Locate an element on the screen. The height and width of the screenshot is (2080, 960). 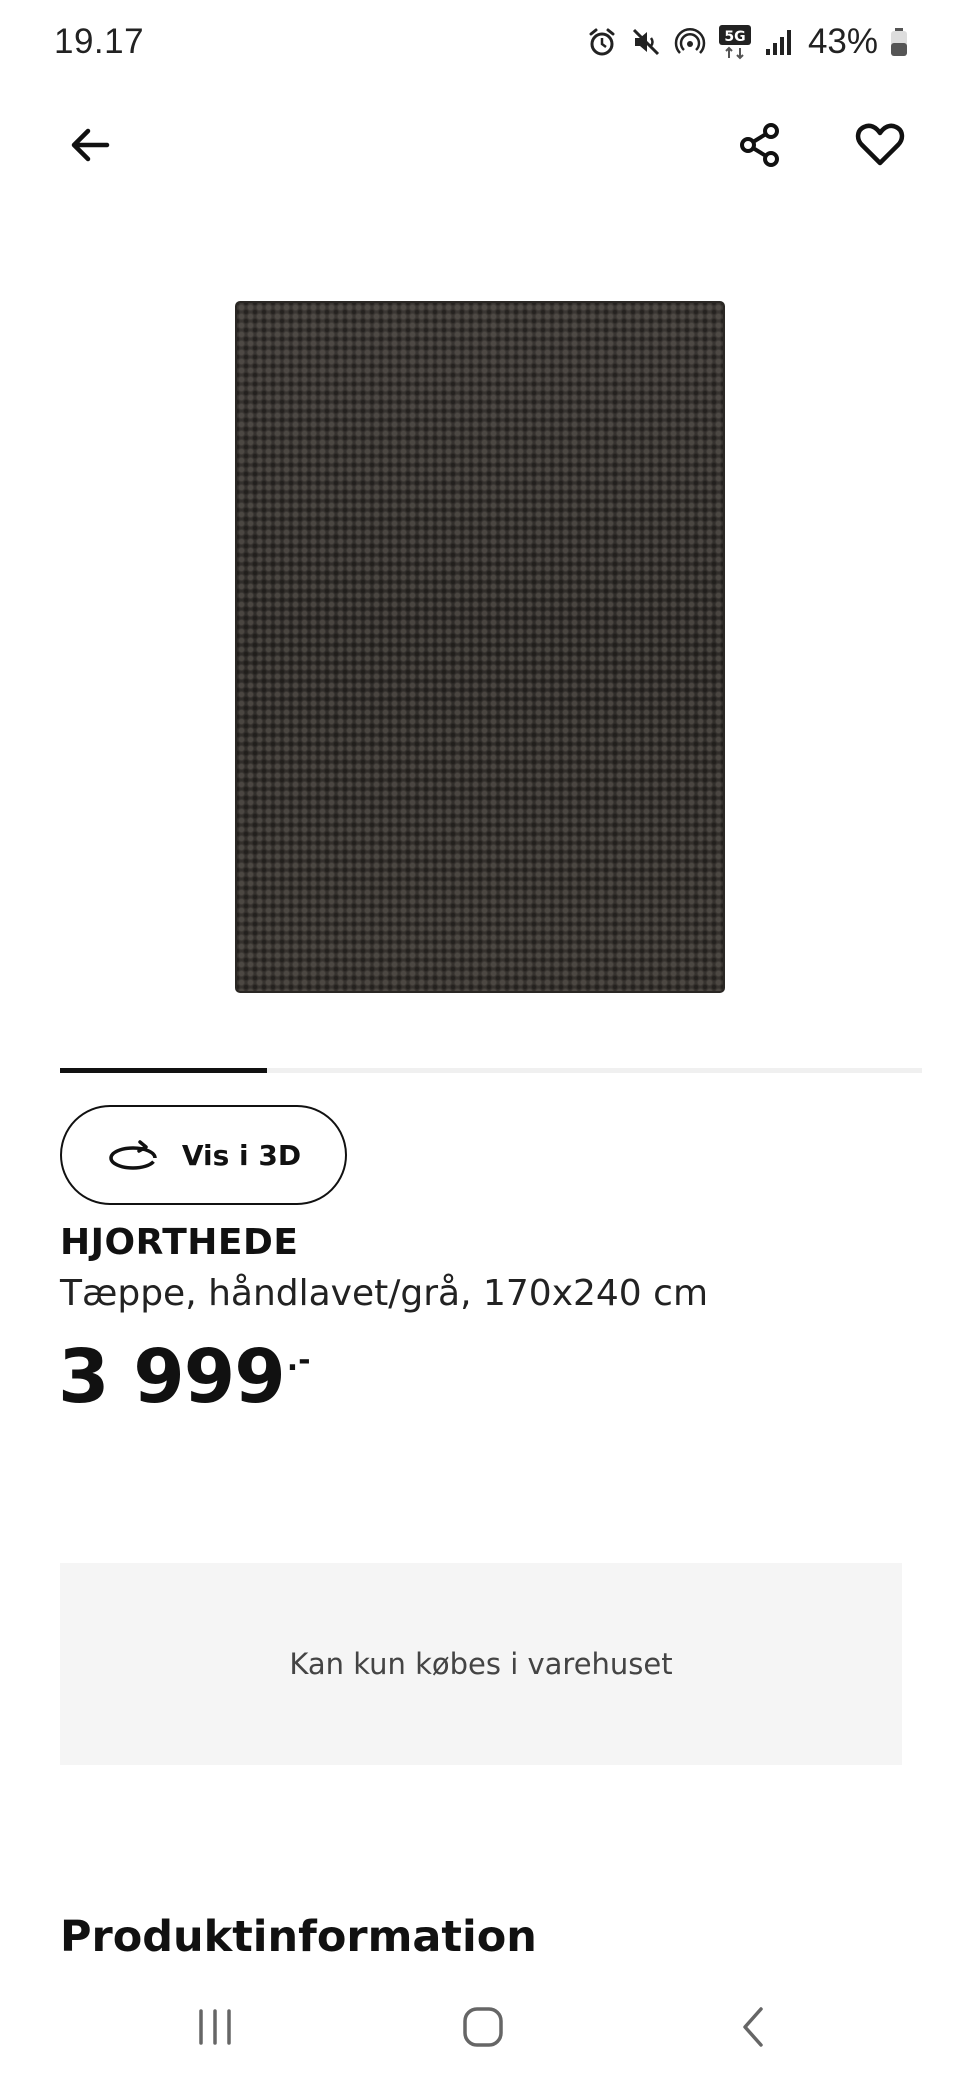
availability-text: Kan kun købes i varehuset is located at coordinates (481, 1664).